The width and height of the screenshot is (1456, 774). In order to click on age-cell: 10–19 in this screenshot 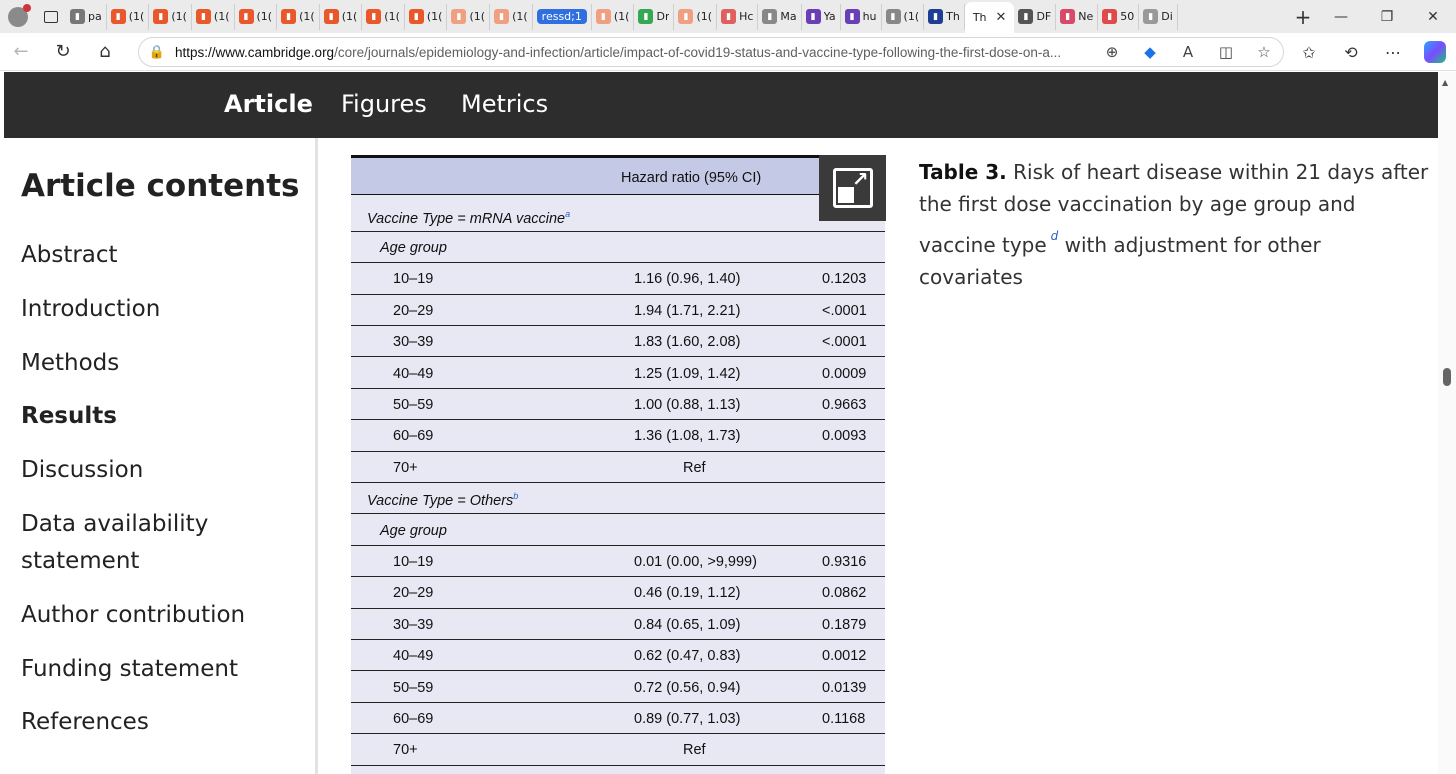, I will do `click(413, 561)`.